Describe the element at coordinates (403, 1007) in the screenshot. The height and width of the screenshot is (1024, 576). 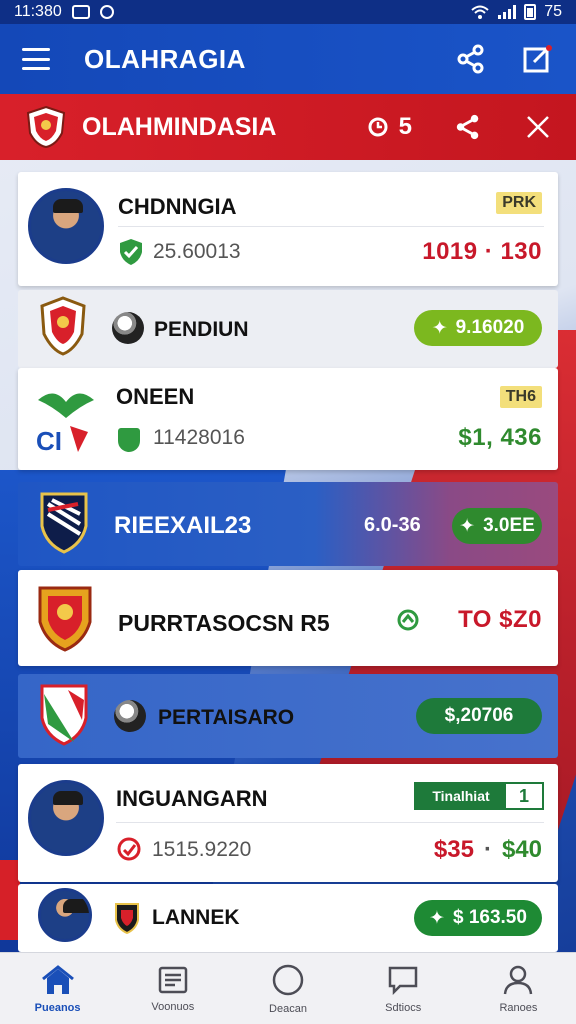
I see `nav-chat-label: Sdtiocs` at that location.